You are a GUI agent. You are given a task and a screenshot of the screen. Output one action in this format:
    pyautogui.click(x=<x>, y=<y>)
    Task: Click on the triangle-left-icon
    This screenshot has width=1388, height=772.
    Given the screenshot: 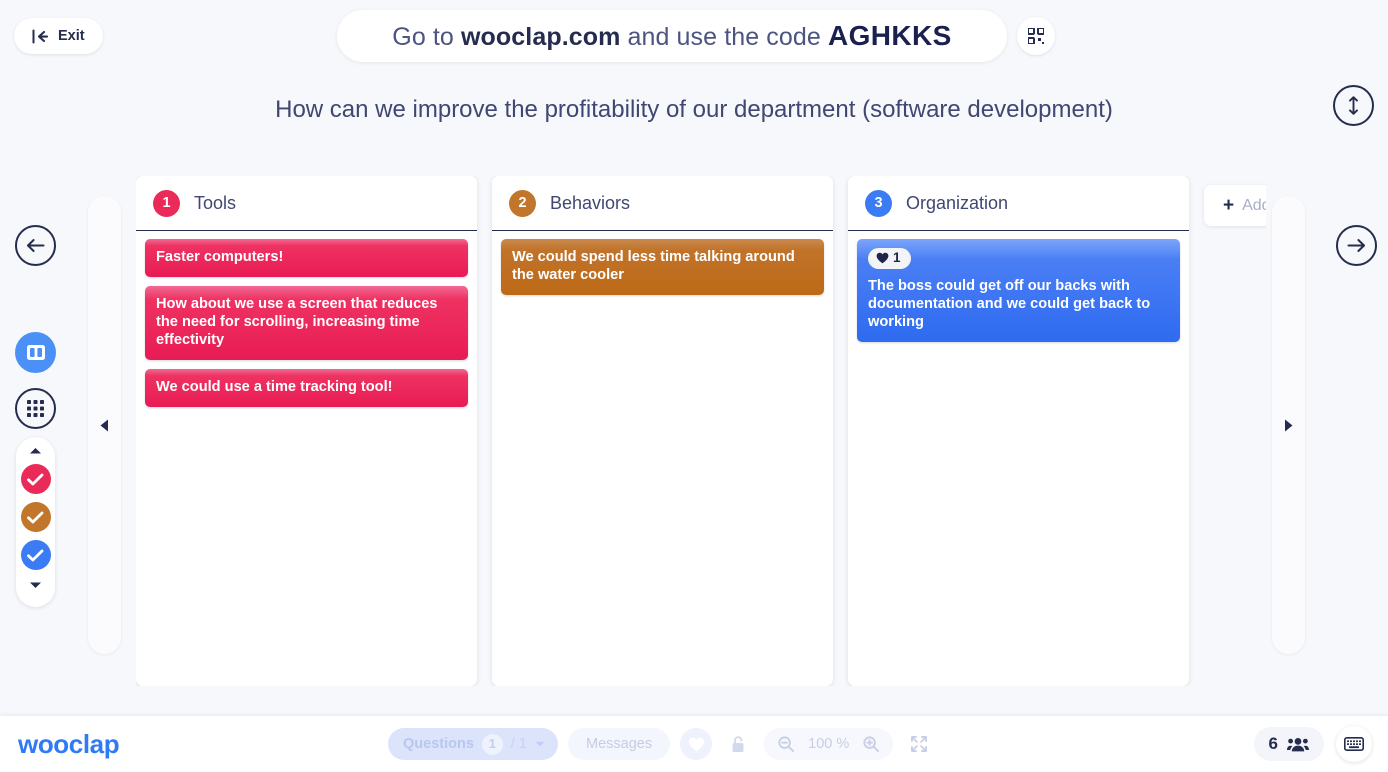 What is the action you would take?
    pyautogui.click(x=104, y=425)
    